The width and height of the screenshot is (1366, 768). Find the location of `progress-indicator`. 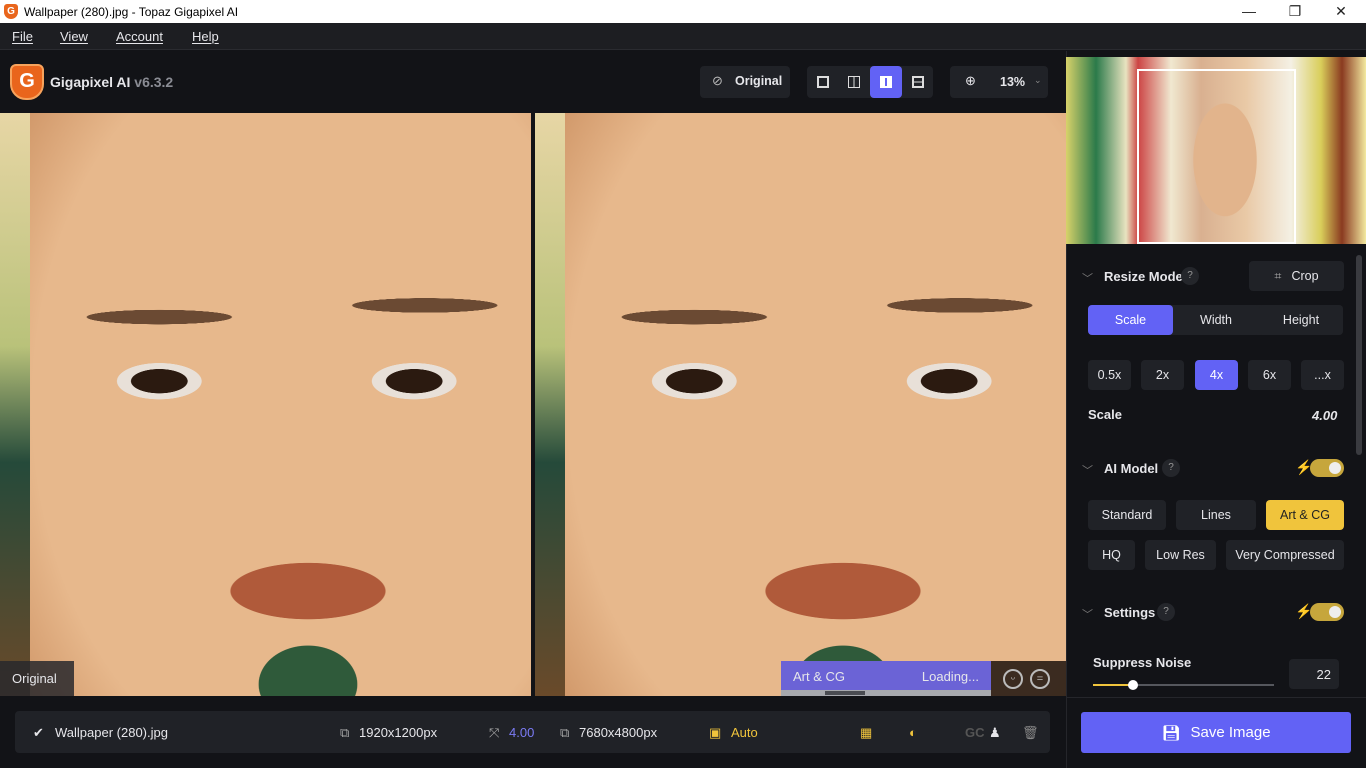

progress-indicator is located at coordinates (845, 693).